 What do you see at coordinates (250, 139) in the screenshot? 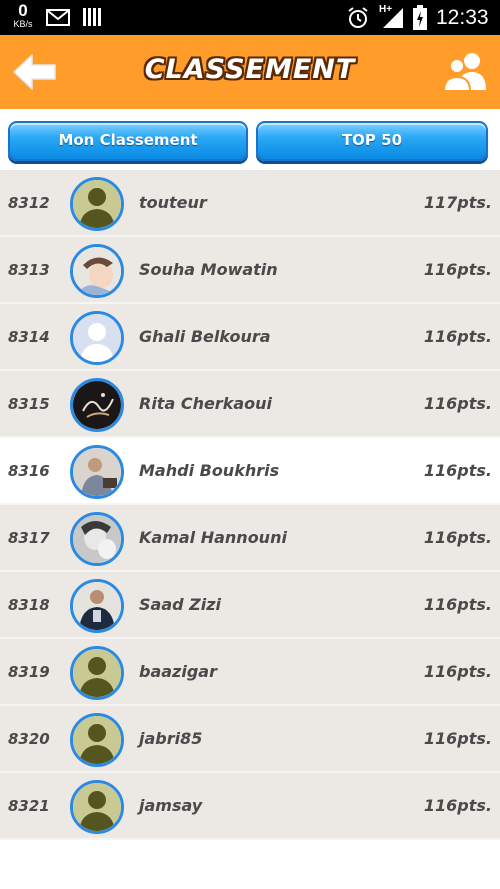
I see `ranking-tabs: Mon Classement TOP 50` at bounding box center [250, 139].